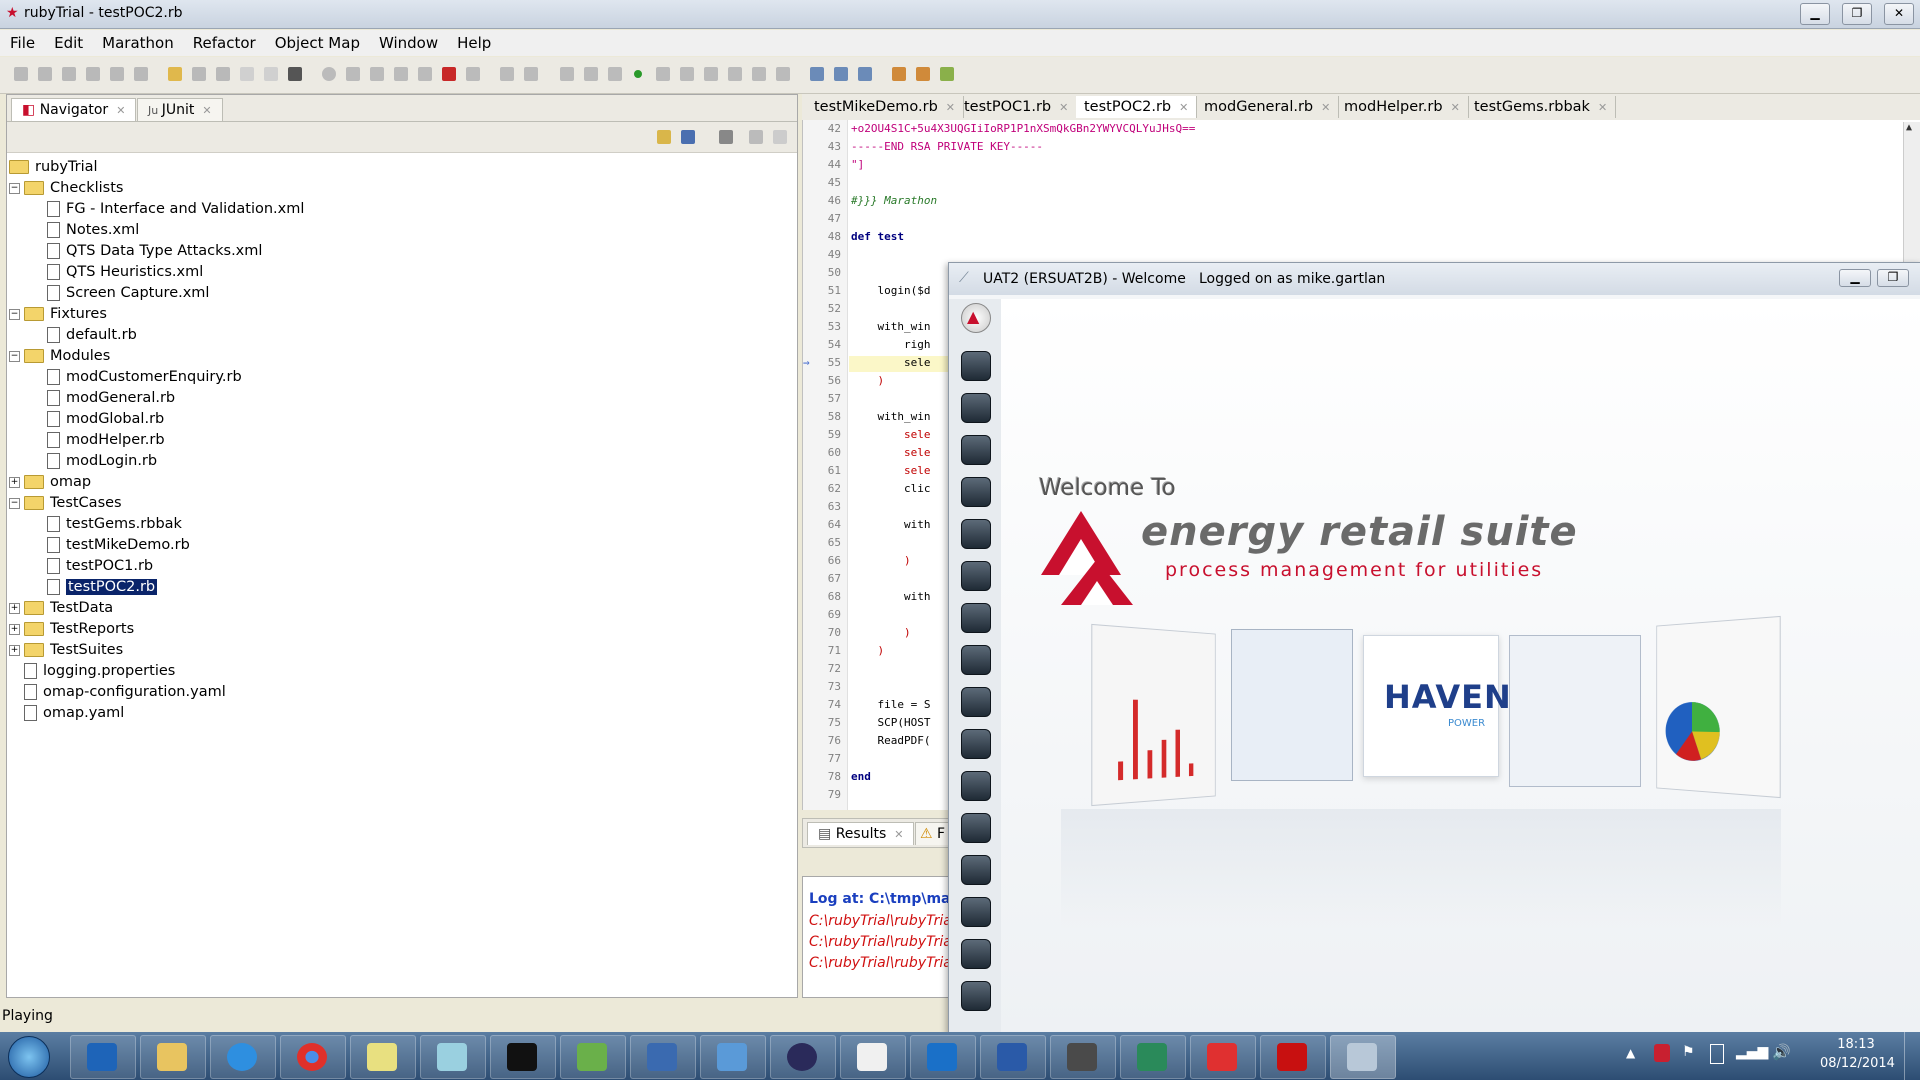 The height and width of the screenshot is (1080, 1920). I want to click on scroll-up-icon: ▲, so click(1909, 127).